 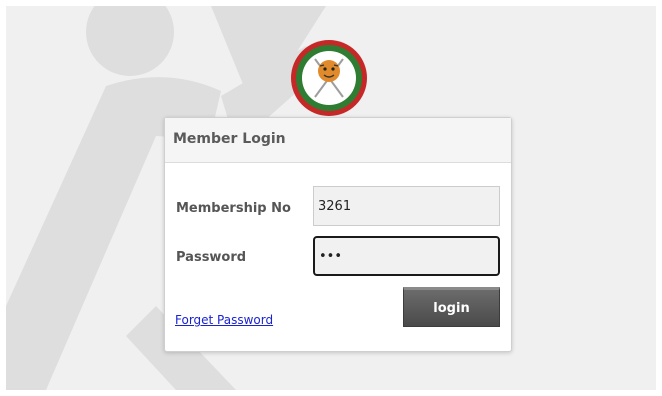 I want to click on membership-no-label: Membership No, so click(x=233, y=208).